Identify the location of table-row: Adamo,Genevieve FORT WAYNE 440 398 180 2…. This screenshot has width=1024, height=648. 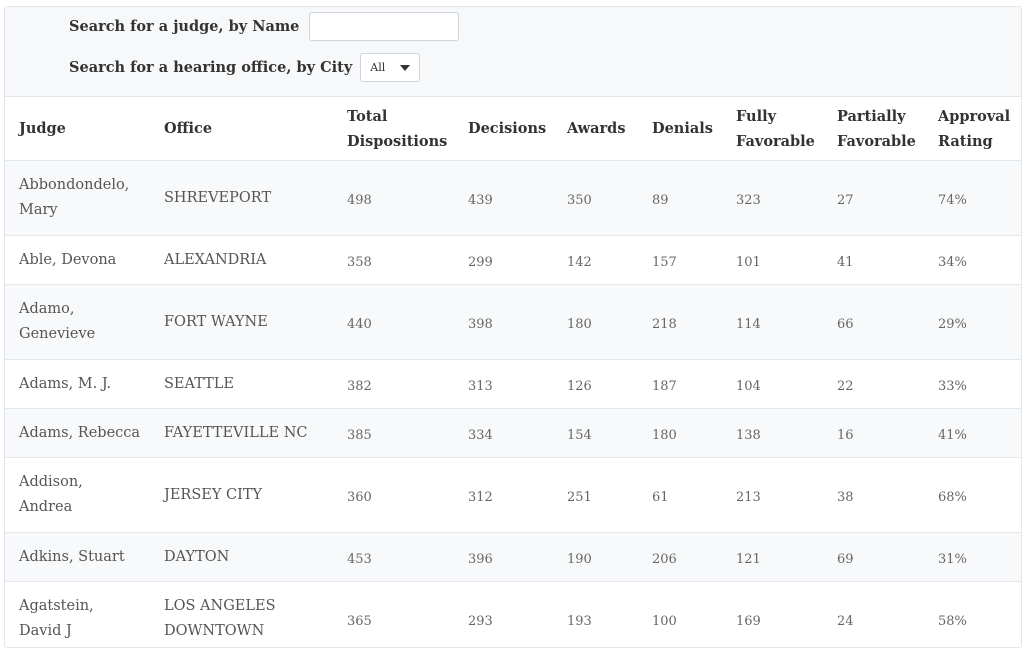
(513, 322).